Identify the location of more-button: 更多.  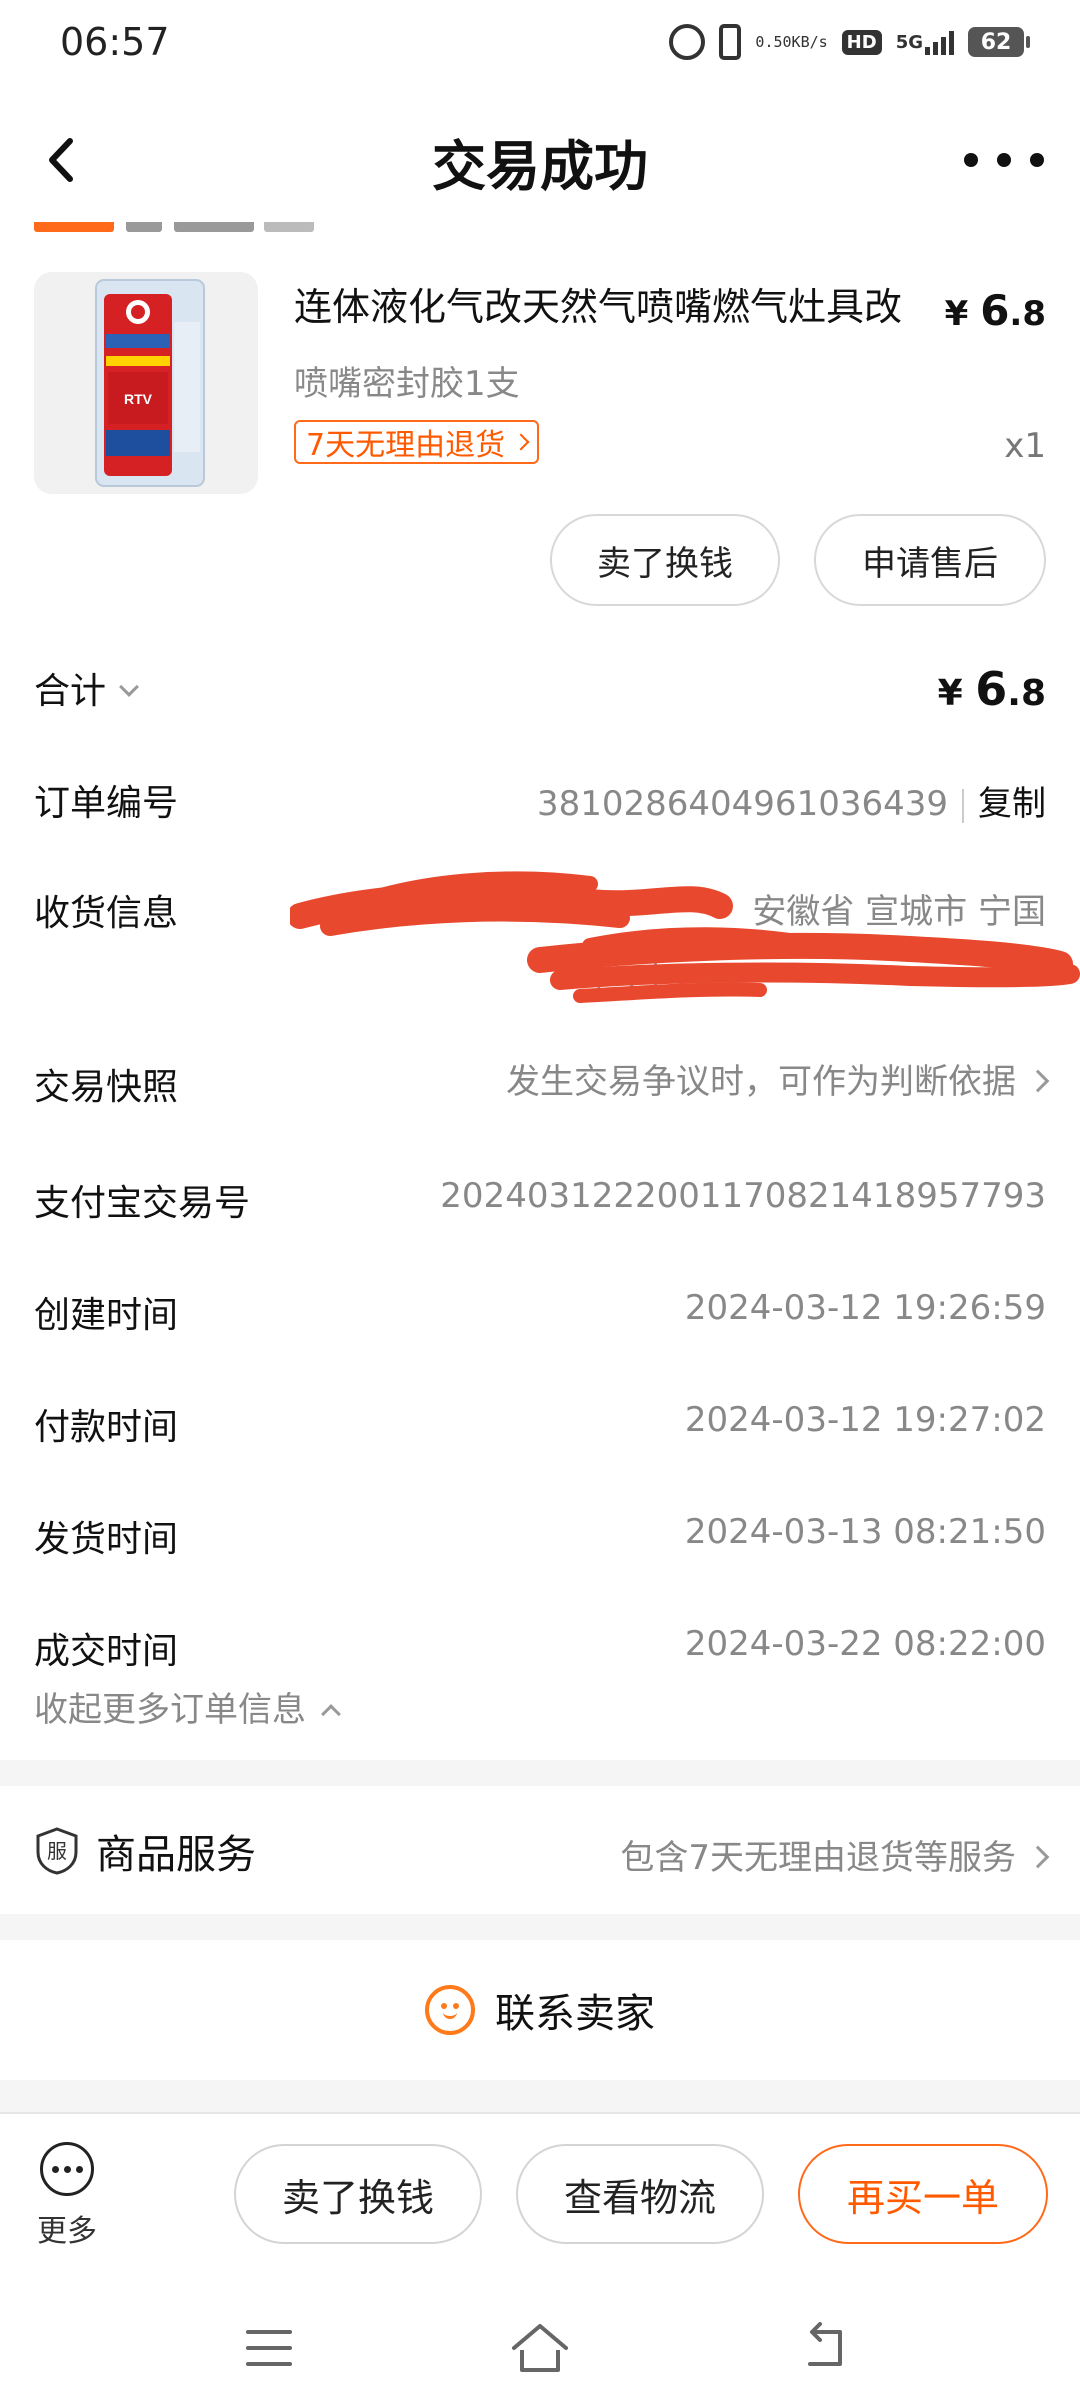
(67, 2196).